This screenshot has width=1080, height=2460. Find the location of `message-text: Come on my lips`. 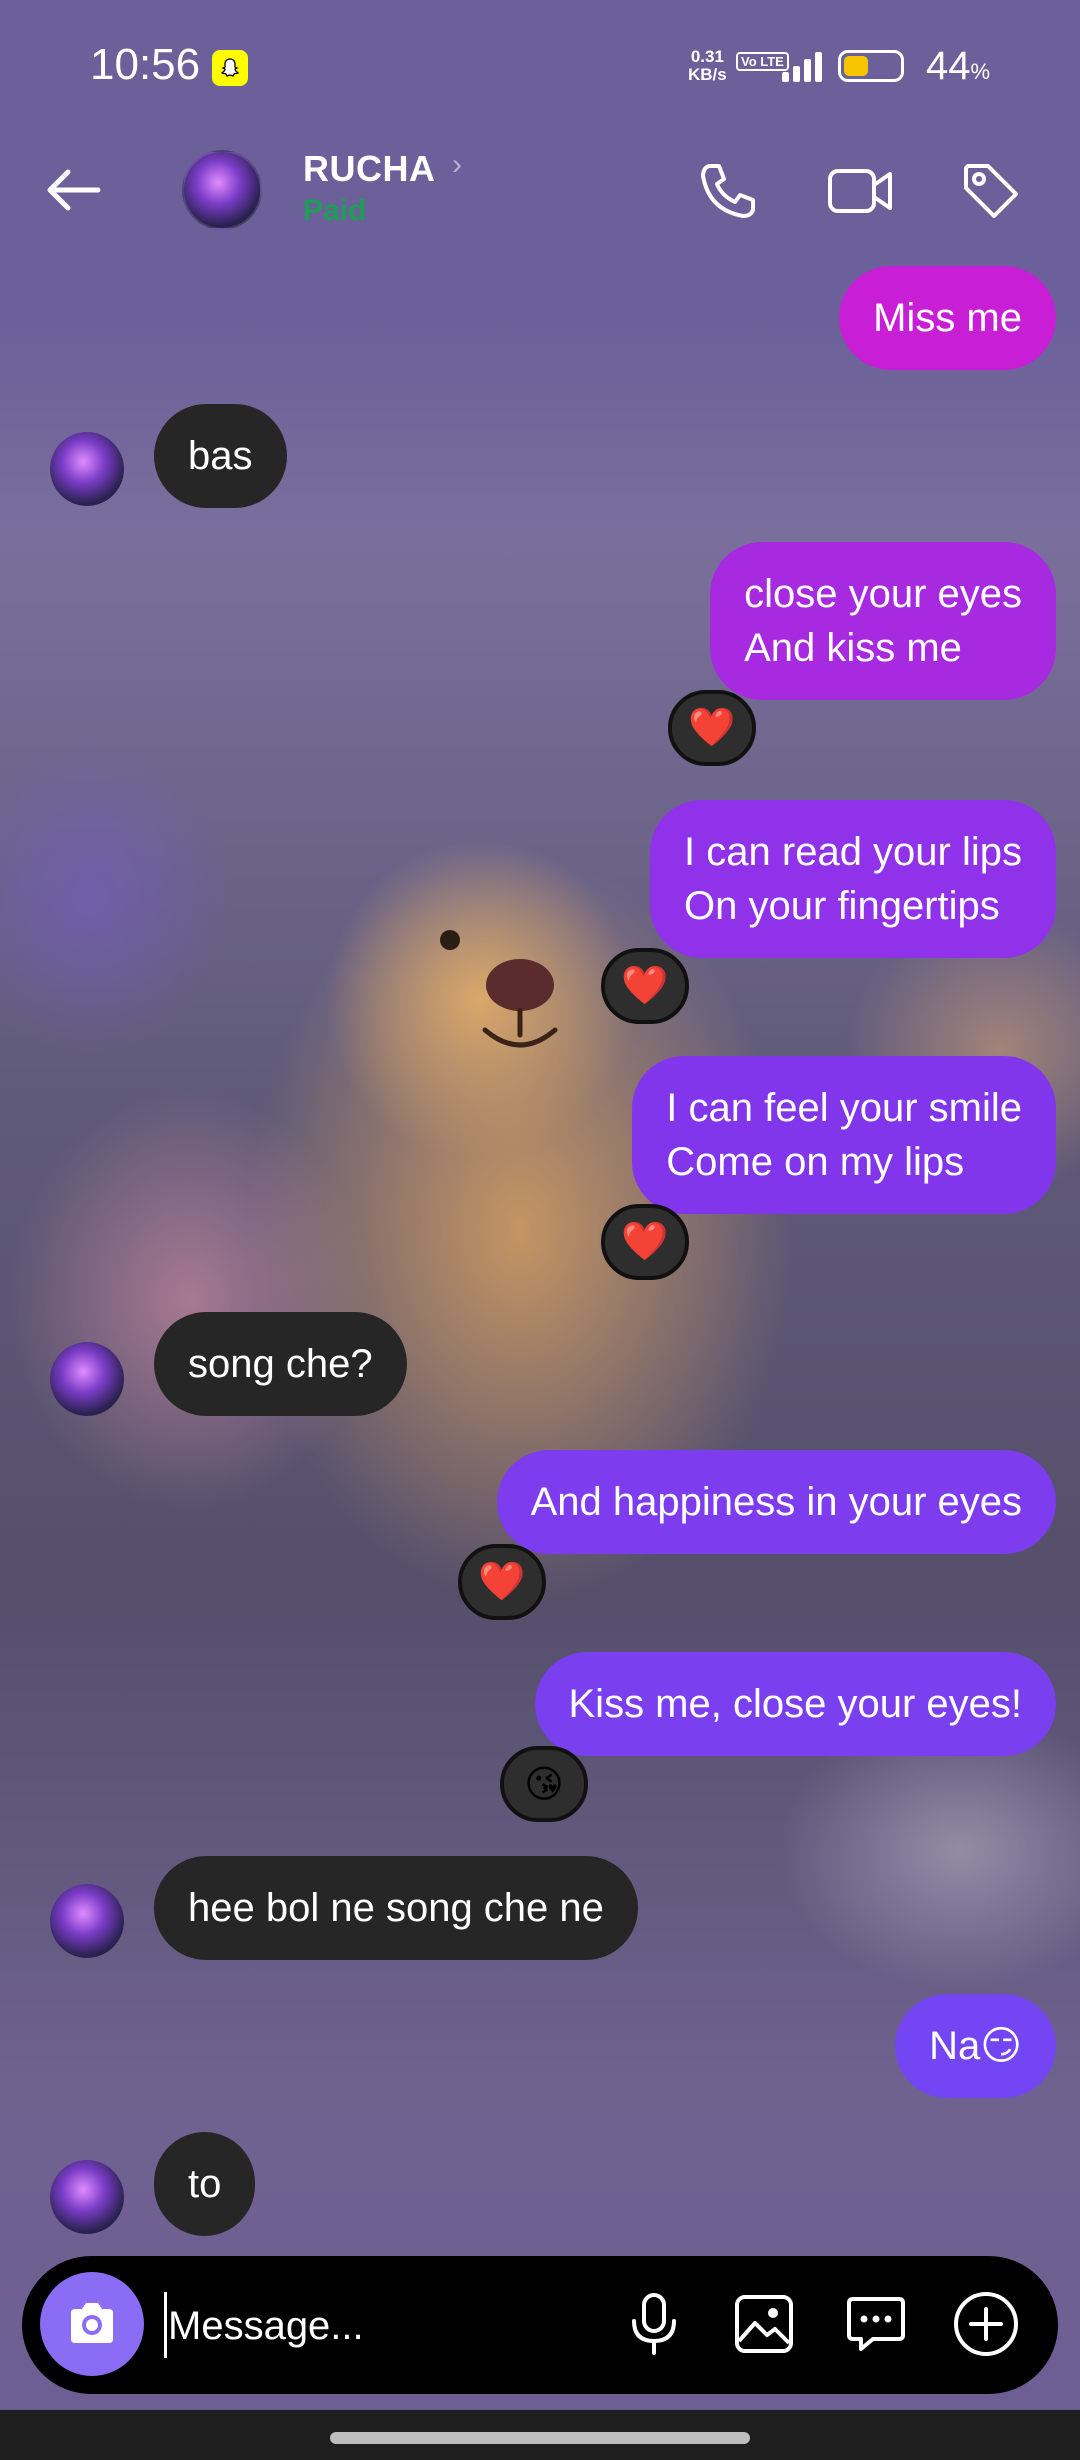

message-text: Come on my lips is located at coordinates (815, 1162).